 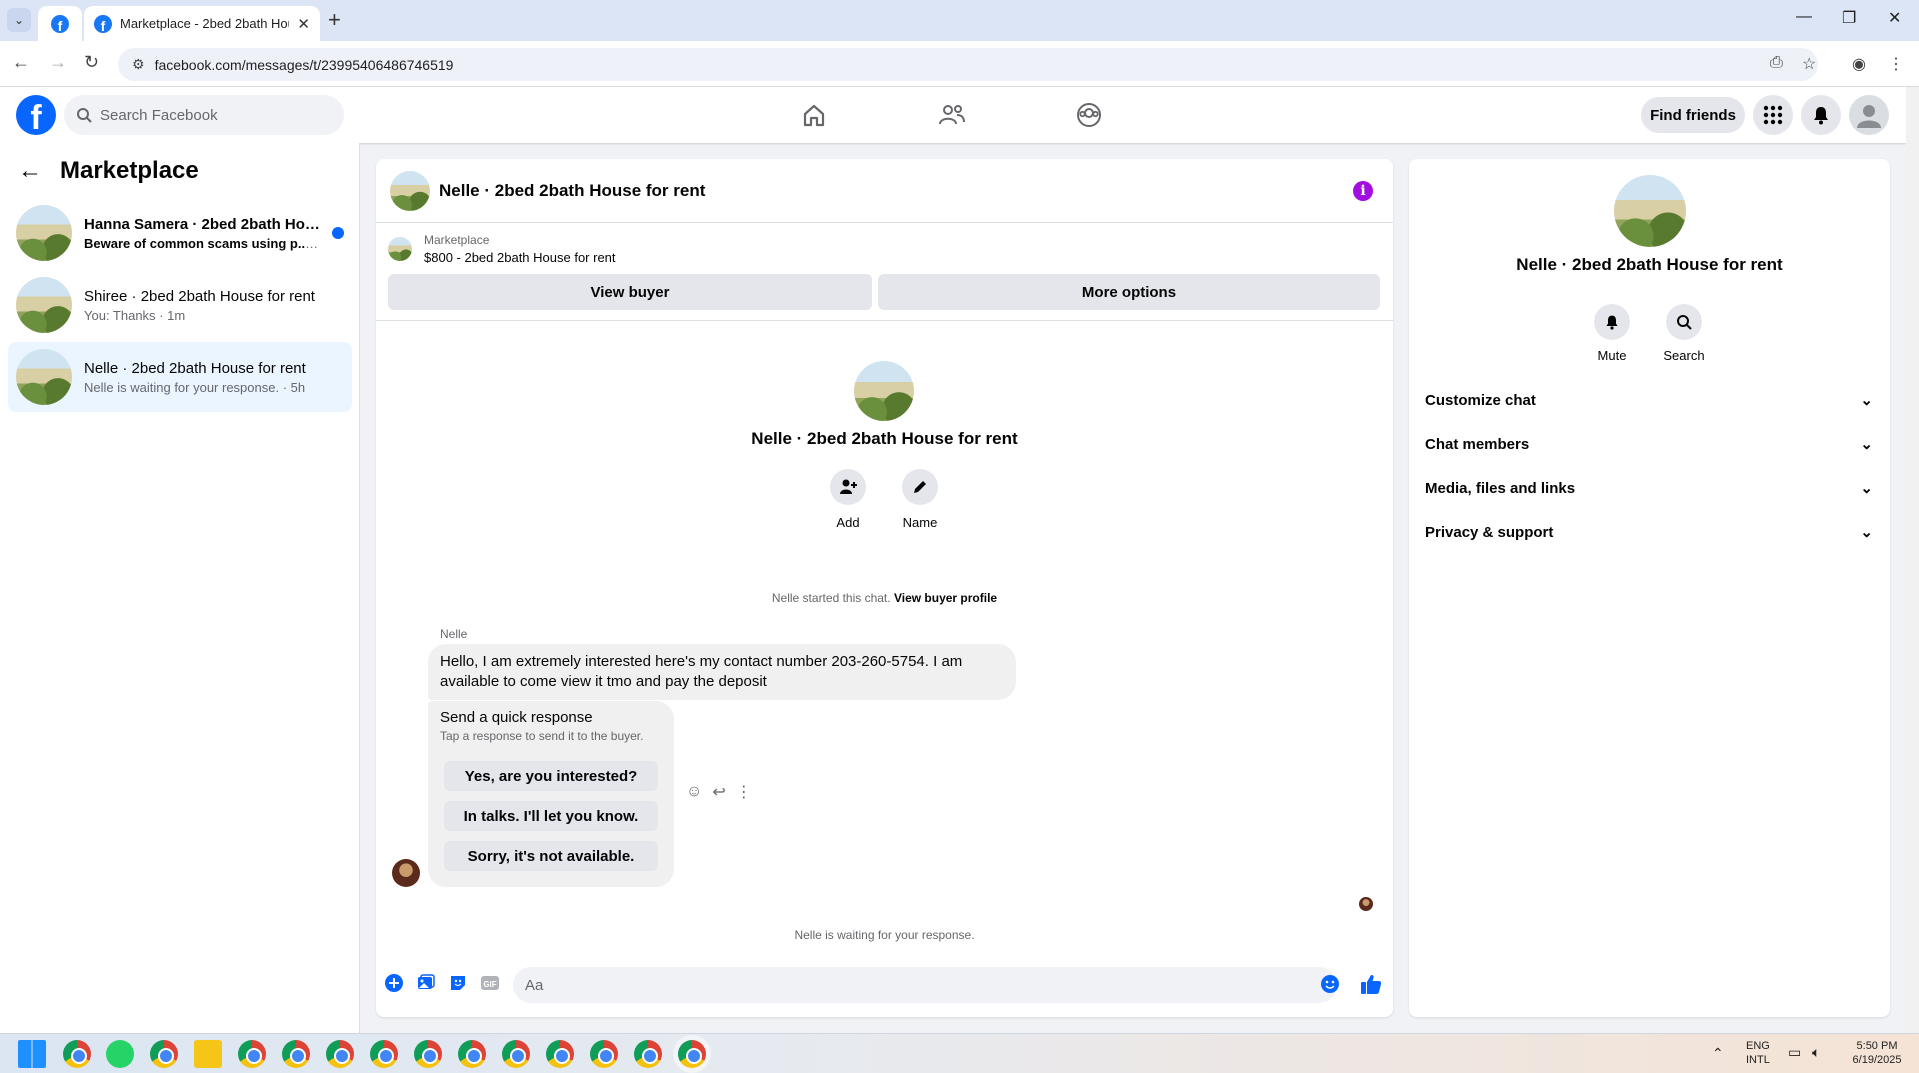 I want to click on sender-avatar, so click(x=406, y=873).